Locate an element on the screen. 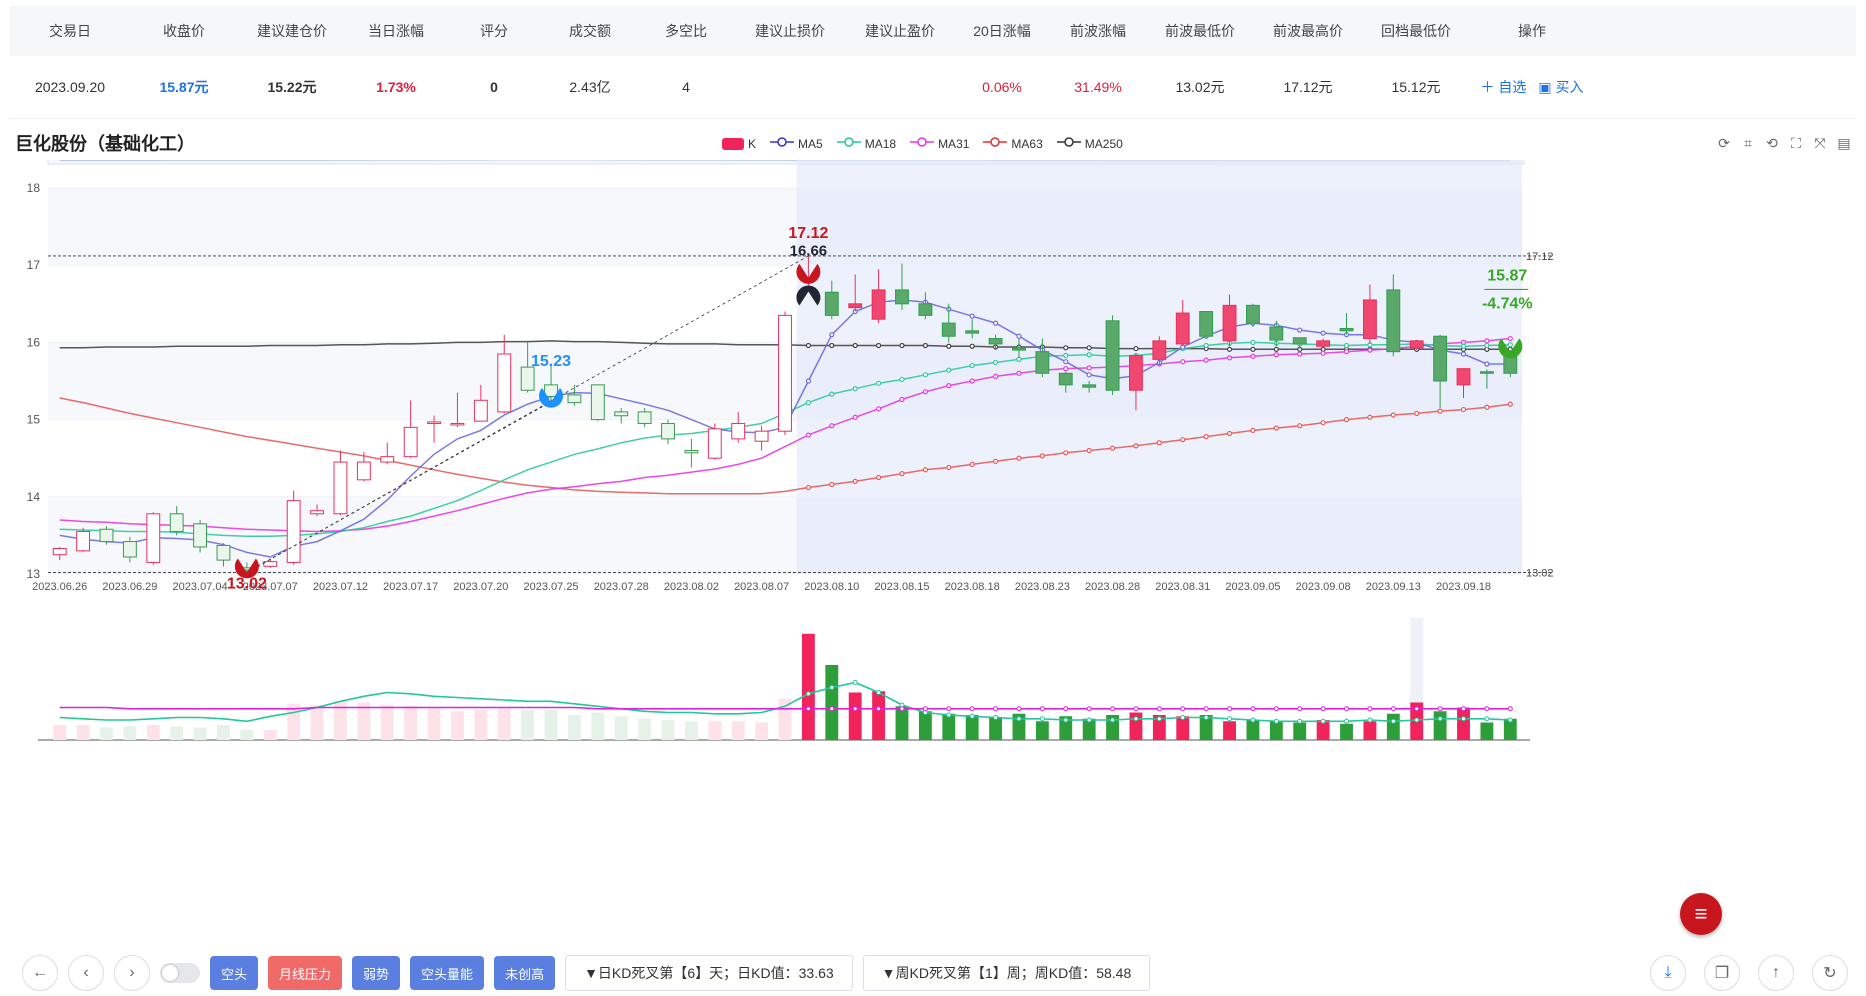 The width and height of the screenshot is (1866, 996). copy-icon: ❐ is located at coordinates (1722, 973).